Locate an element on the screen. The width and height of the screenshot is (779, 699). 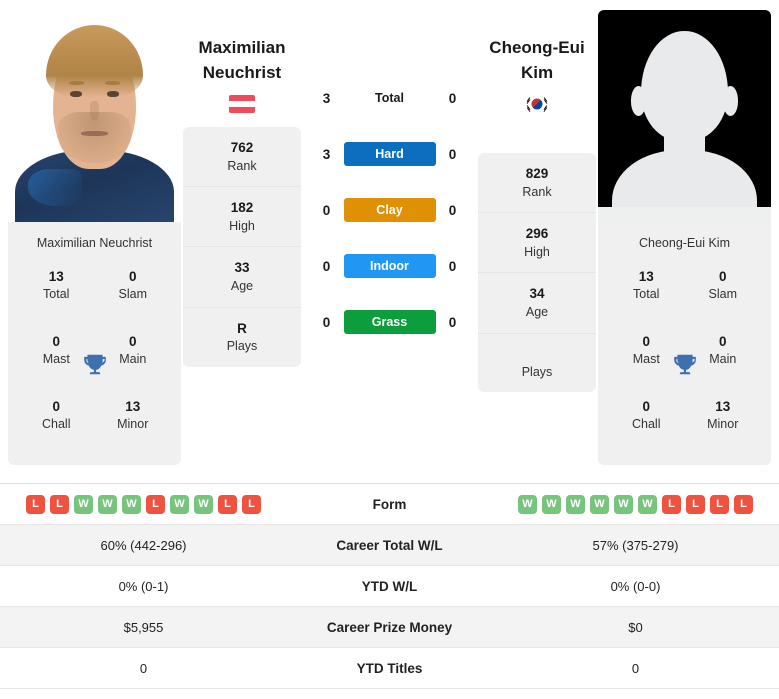
surface-comparison-column: 3 Total 0 3 Hard 0 0 Clay 0 0 Indoor 0 0 is located at coordinates (389, 180).